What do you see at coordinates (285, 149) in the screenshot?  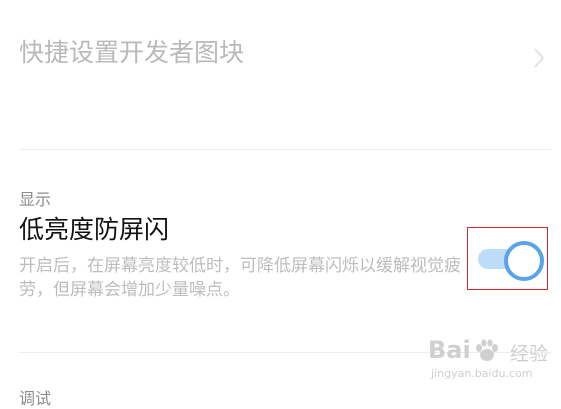 I see `divider` at bounding box center [285, 149].